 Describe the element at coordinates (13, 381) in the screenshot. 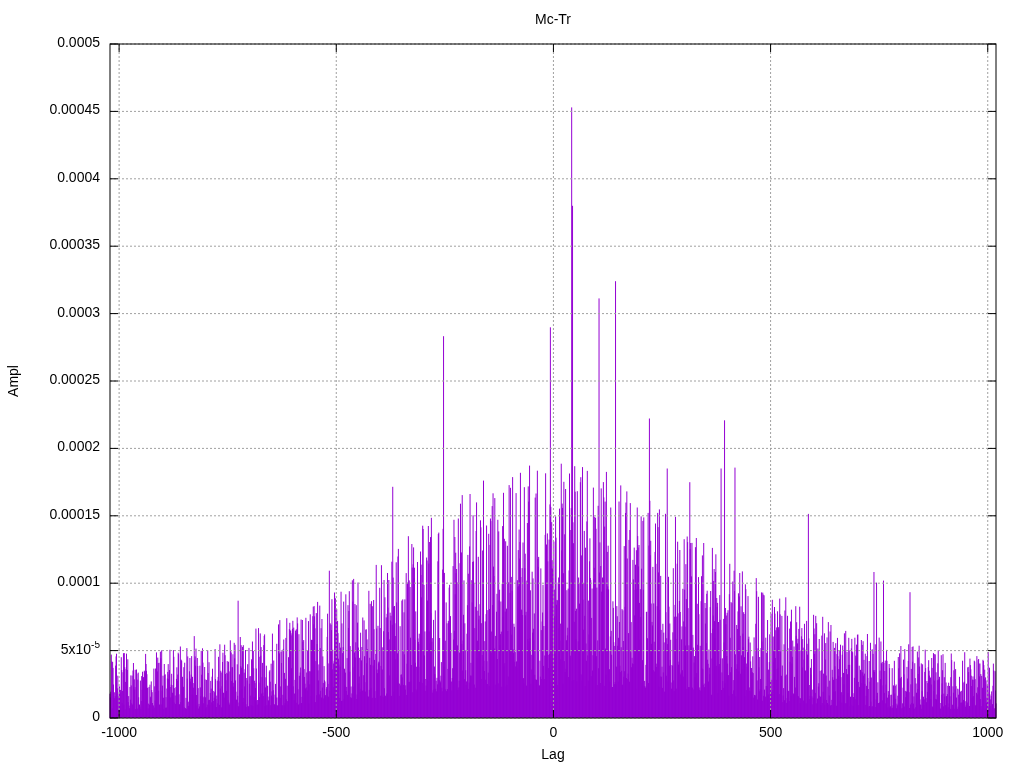

I see `y-axis-label: Ampl` at that location.